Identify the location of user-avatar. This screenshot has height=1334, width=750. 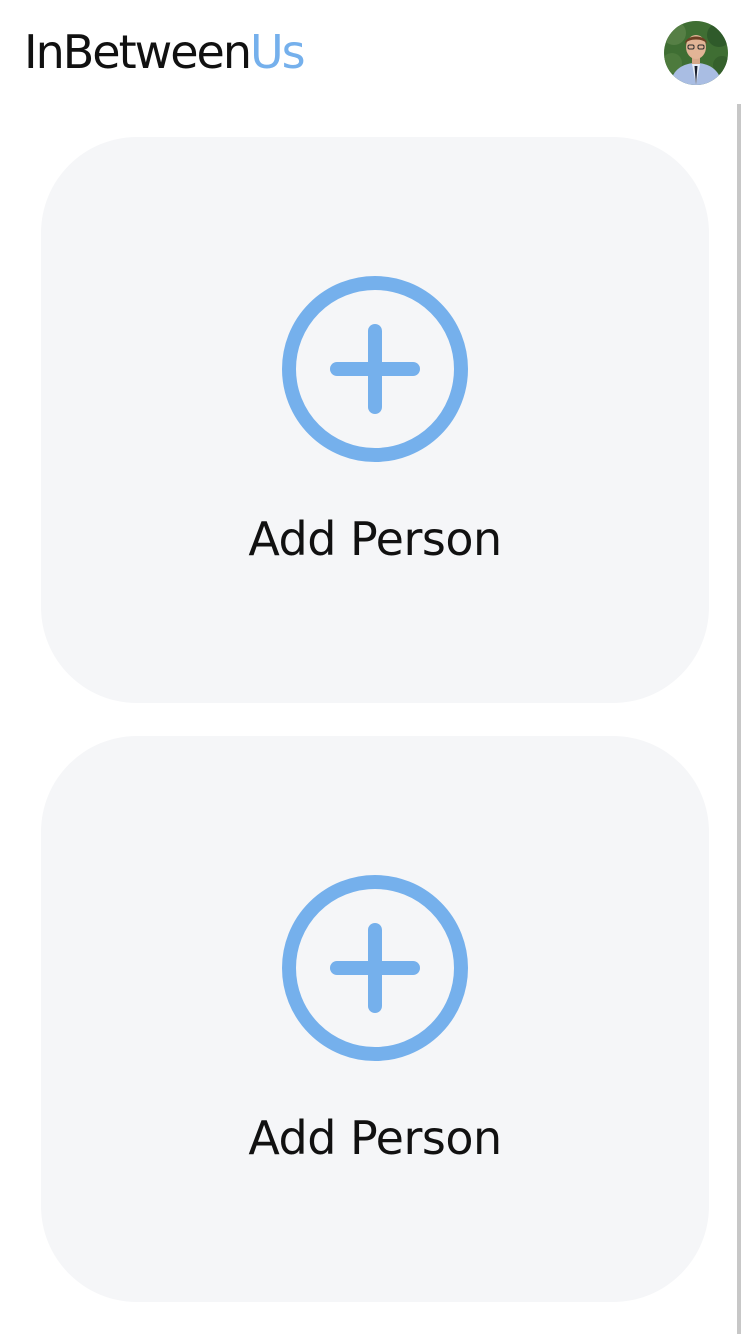
(696, 53).